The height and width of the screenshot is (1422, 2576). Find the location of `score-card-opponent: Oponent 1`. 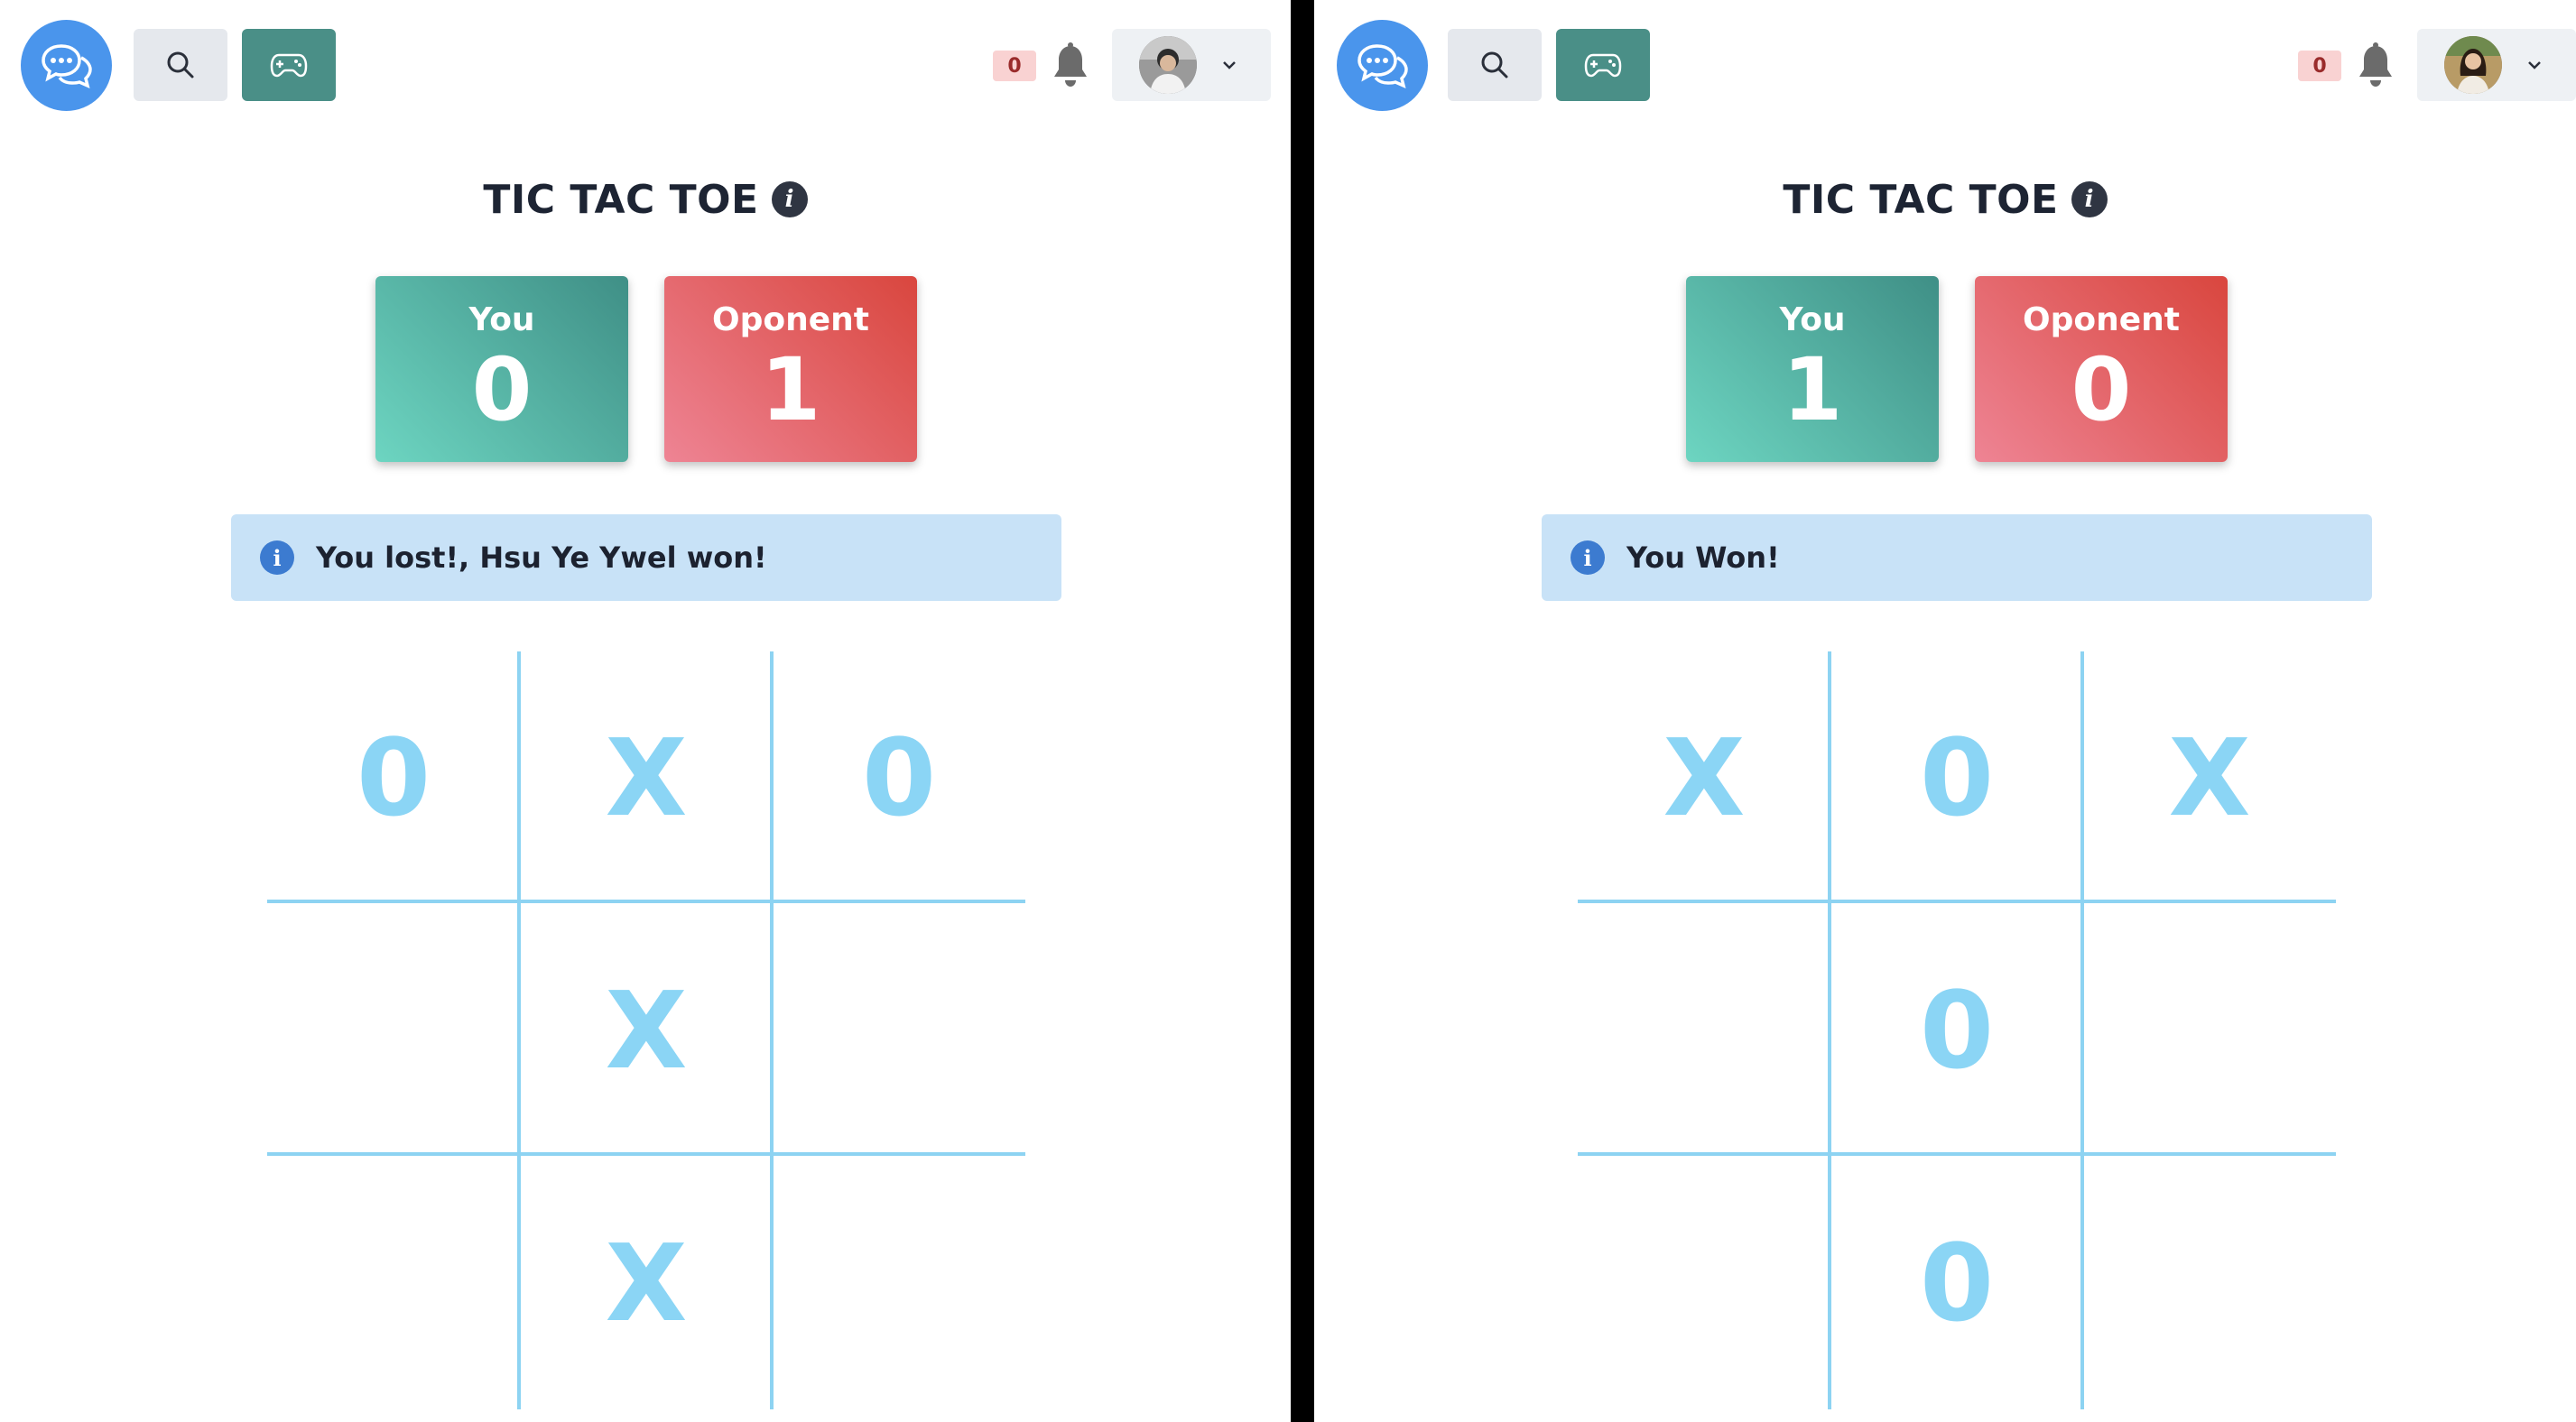

score-card-opponent: Oponent 1 is located at coordinates (790, 369).